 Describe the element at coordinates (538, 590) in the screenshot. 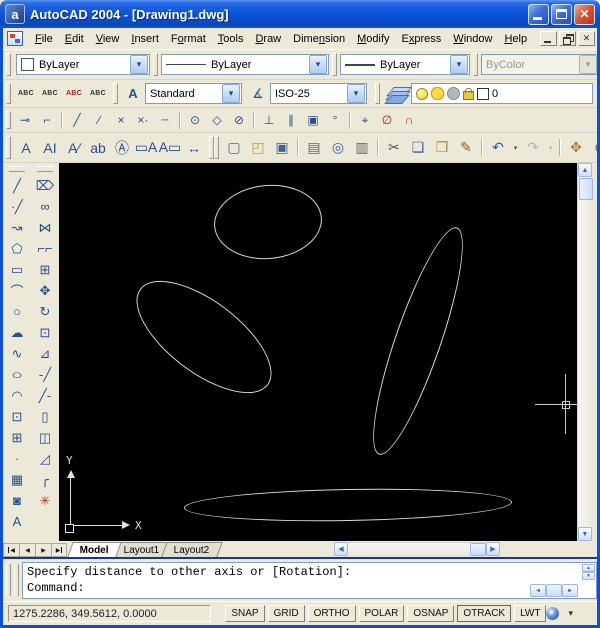

I see `scroll-left-button` at that location.